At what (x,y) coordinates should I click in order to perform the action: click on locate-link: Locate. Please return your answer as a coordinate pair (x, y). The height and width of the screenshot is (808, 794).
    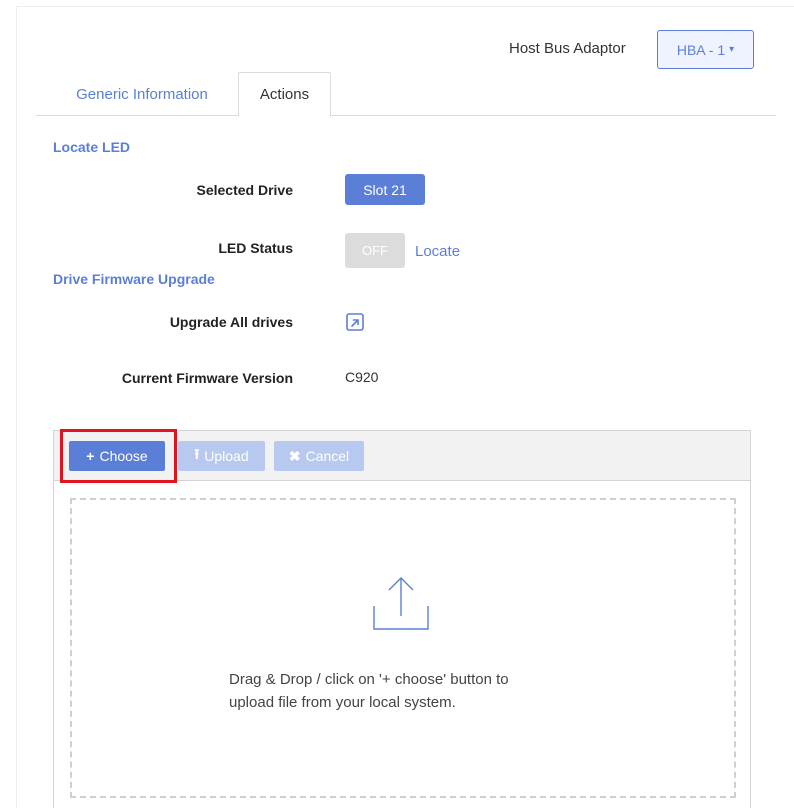
    Looking at the image, I should click on (437, 251).